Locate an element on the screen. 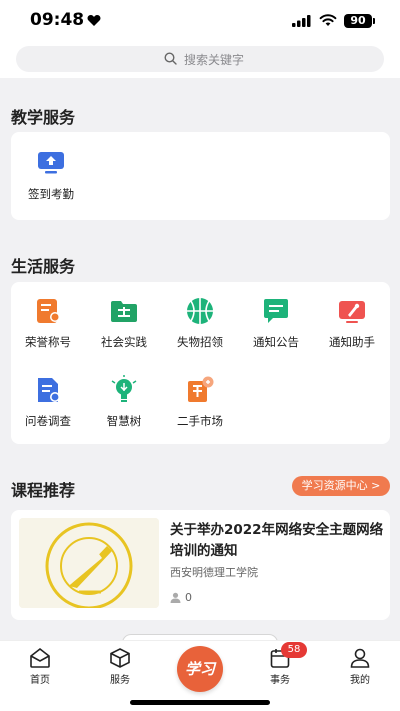  service-wisdom-tree: 智慧树 is located at coordinates (124, 402).